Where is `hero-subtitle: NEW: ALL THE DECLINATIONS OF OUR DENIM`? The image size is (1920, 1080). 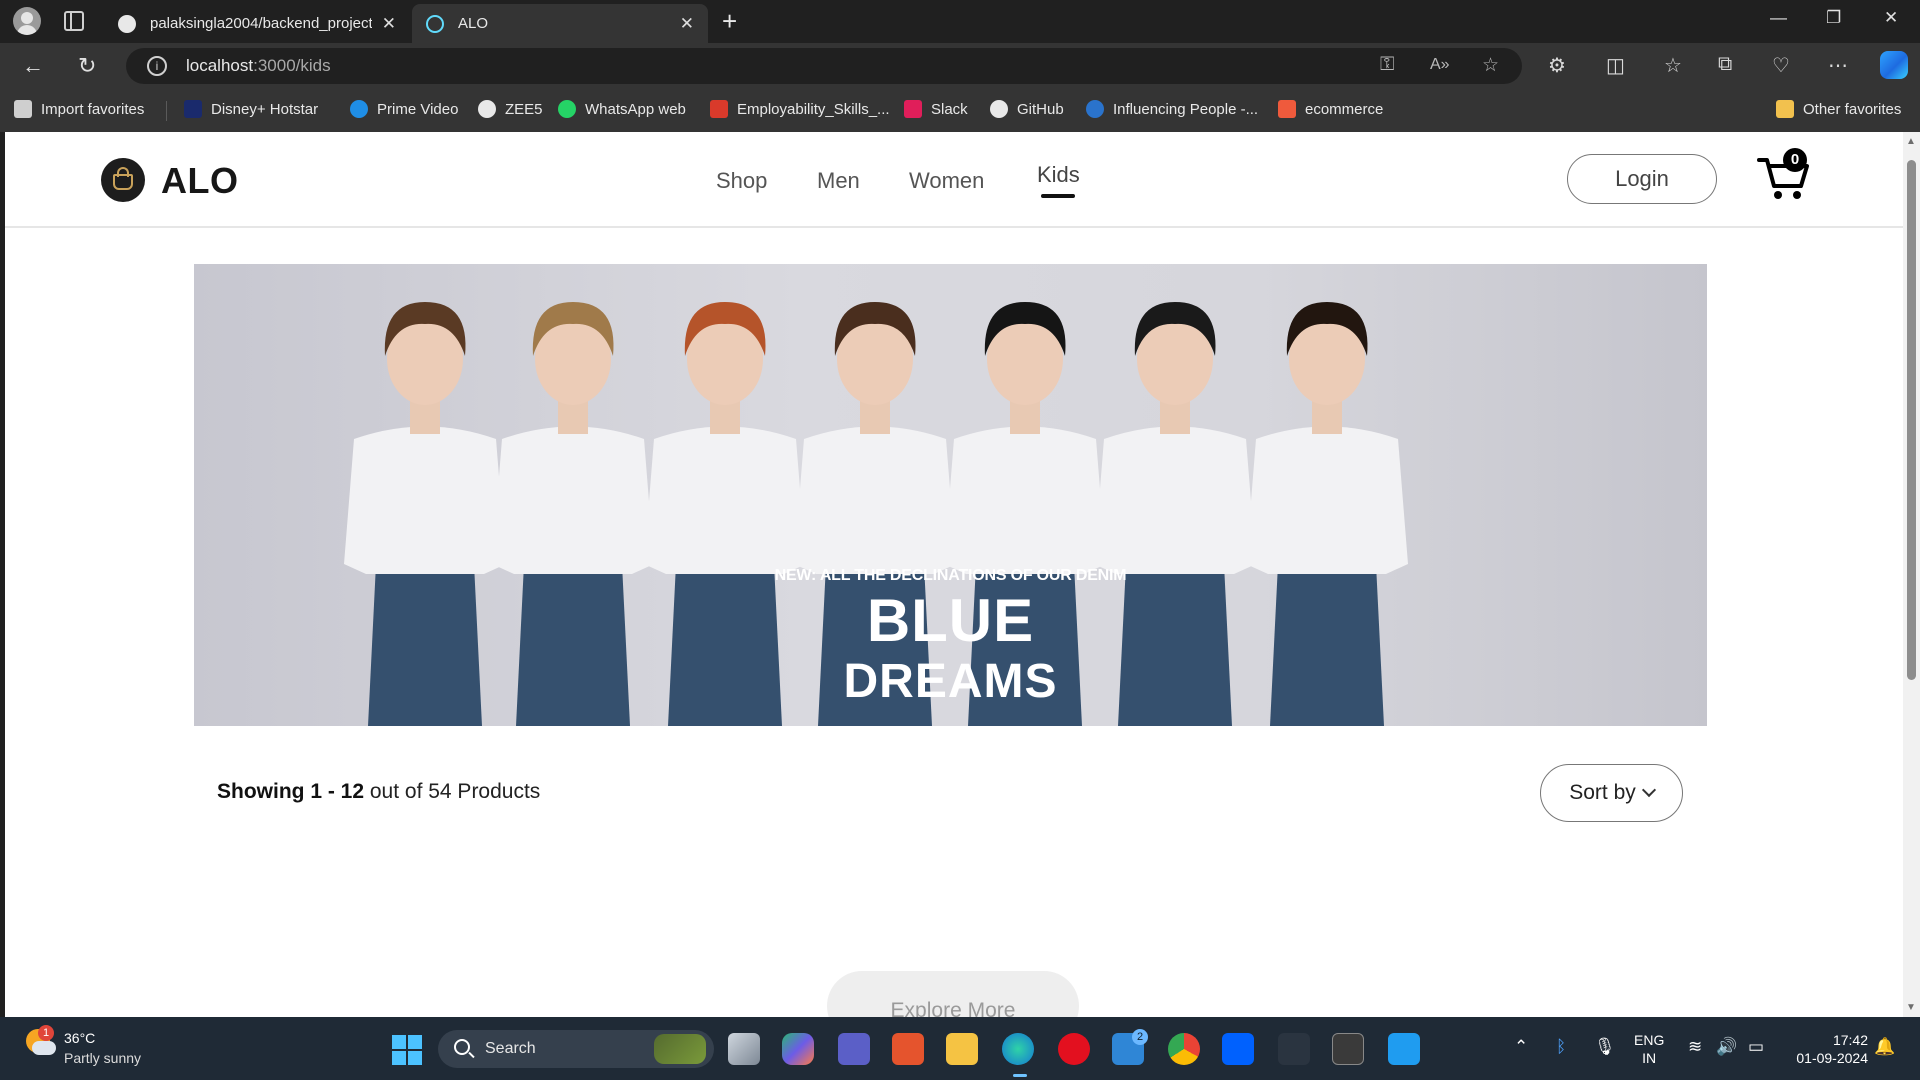
hero-subtitle: NEW: ALL THE DECLINATIONS OF OUR DENIM is located at coordinates (950, 575).